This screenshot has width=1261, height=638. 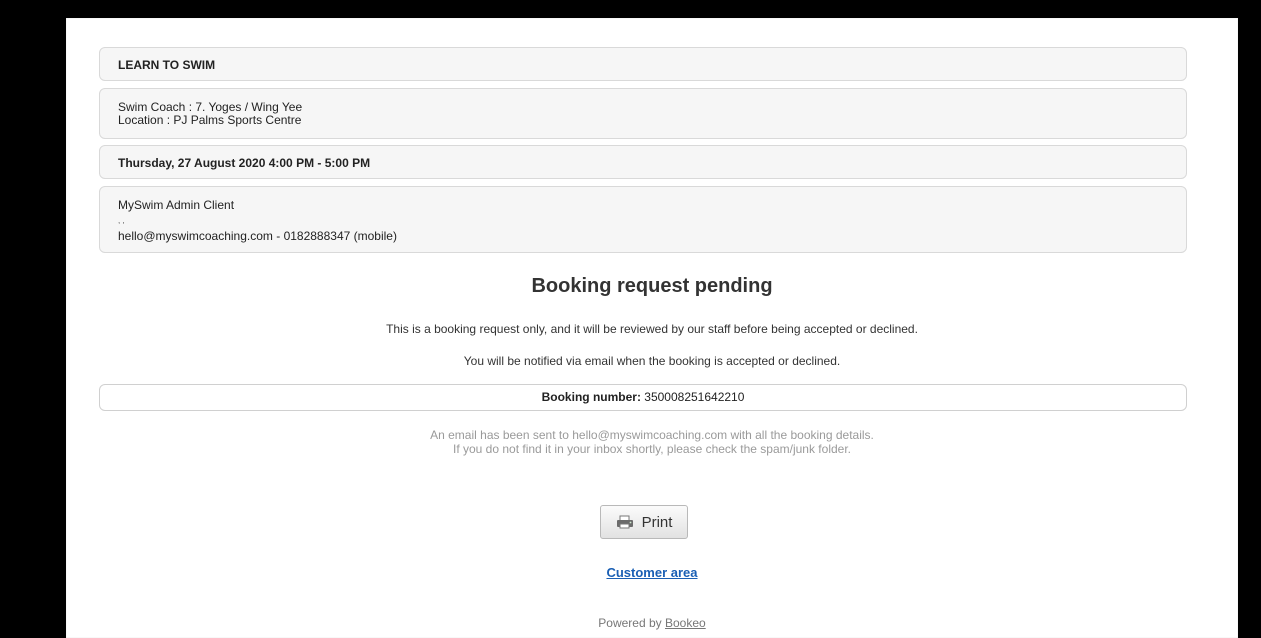 I want to click on status-heading: Booking request pending, so click(x=652, y=286).